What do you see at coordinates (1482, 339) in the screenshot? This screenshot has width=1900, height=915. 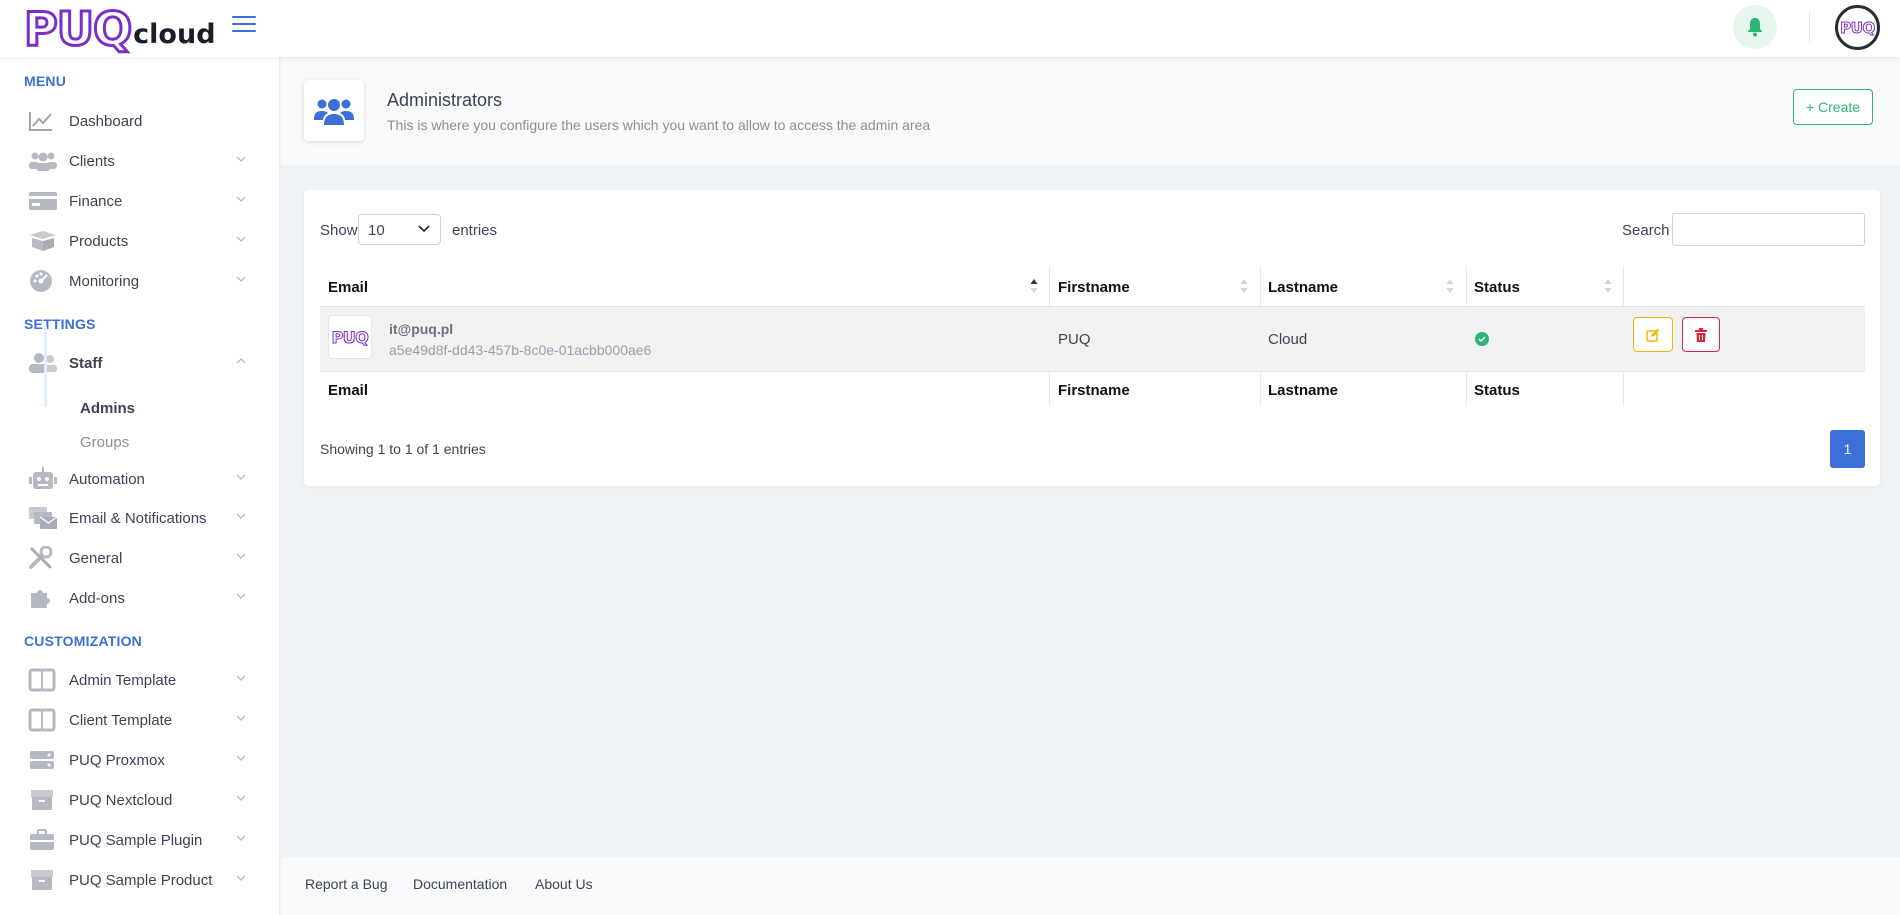 I see `status-active-icon` at bounding box center [1482, 339].